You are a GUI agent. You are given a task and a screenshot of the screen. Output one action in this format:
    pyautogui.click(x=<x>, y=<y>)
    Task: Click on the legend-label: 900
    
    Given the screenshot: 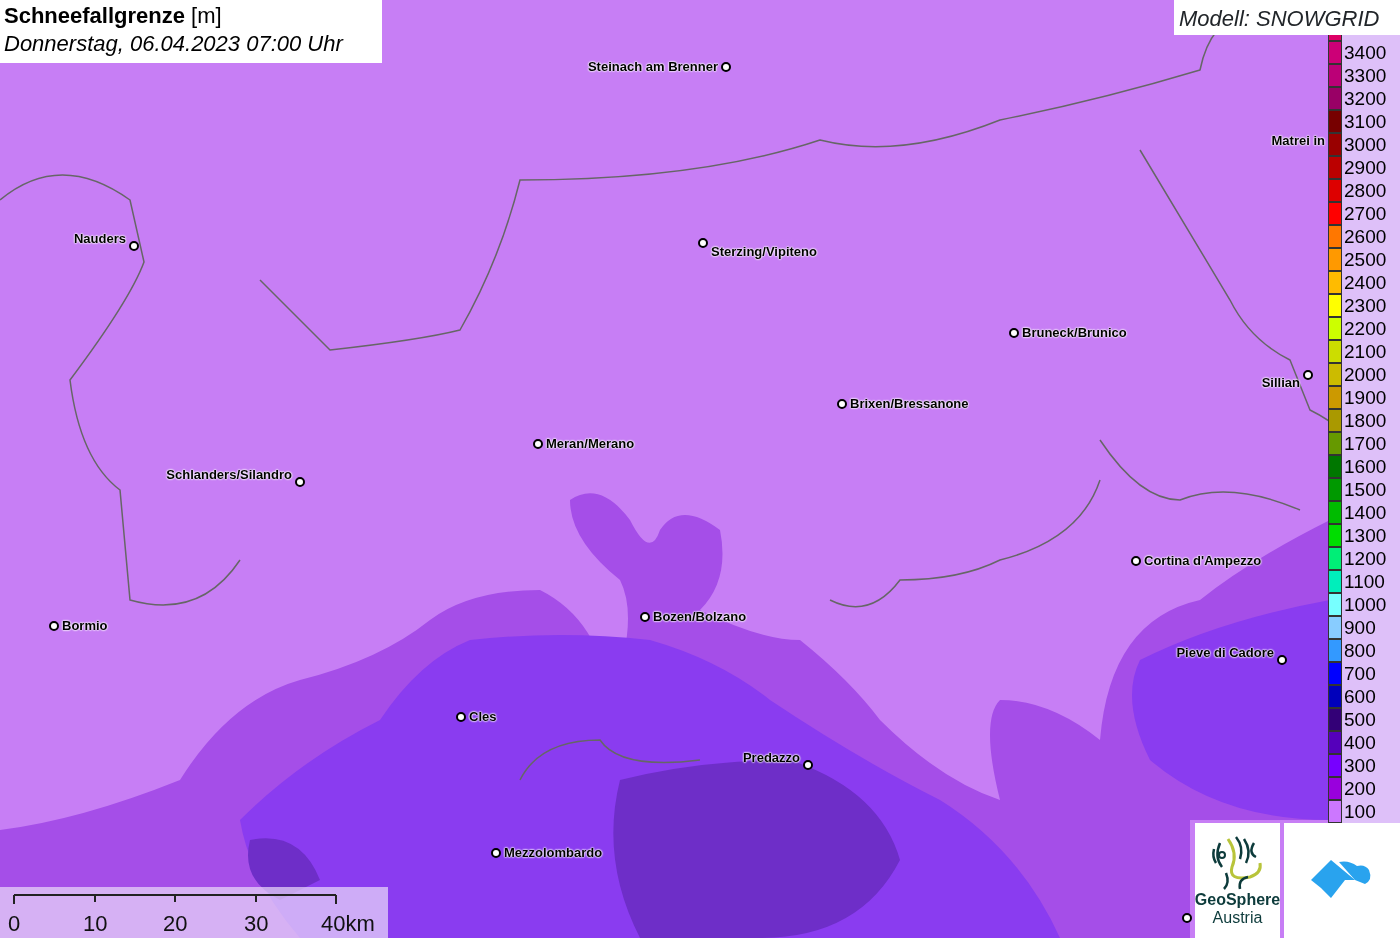 What is the action you would take?
    pyautogui.click(x=1359, y=627)
    